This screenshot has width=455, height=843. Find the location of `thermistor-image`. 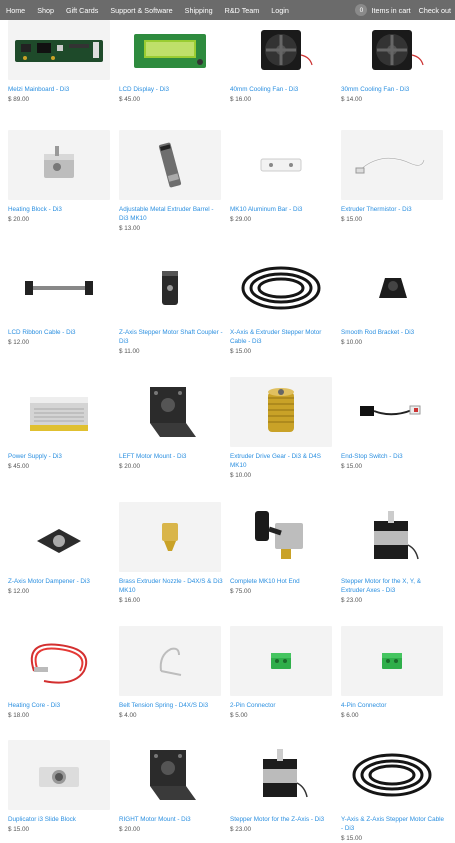

thermistor-image is located at coordinates (392, 165).